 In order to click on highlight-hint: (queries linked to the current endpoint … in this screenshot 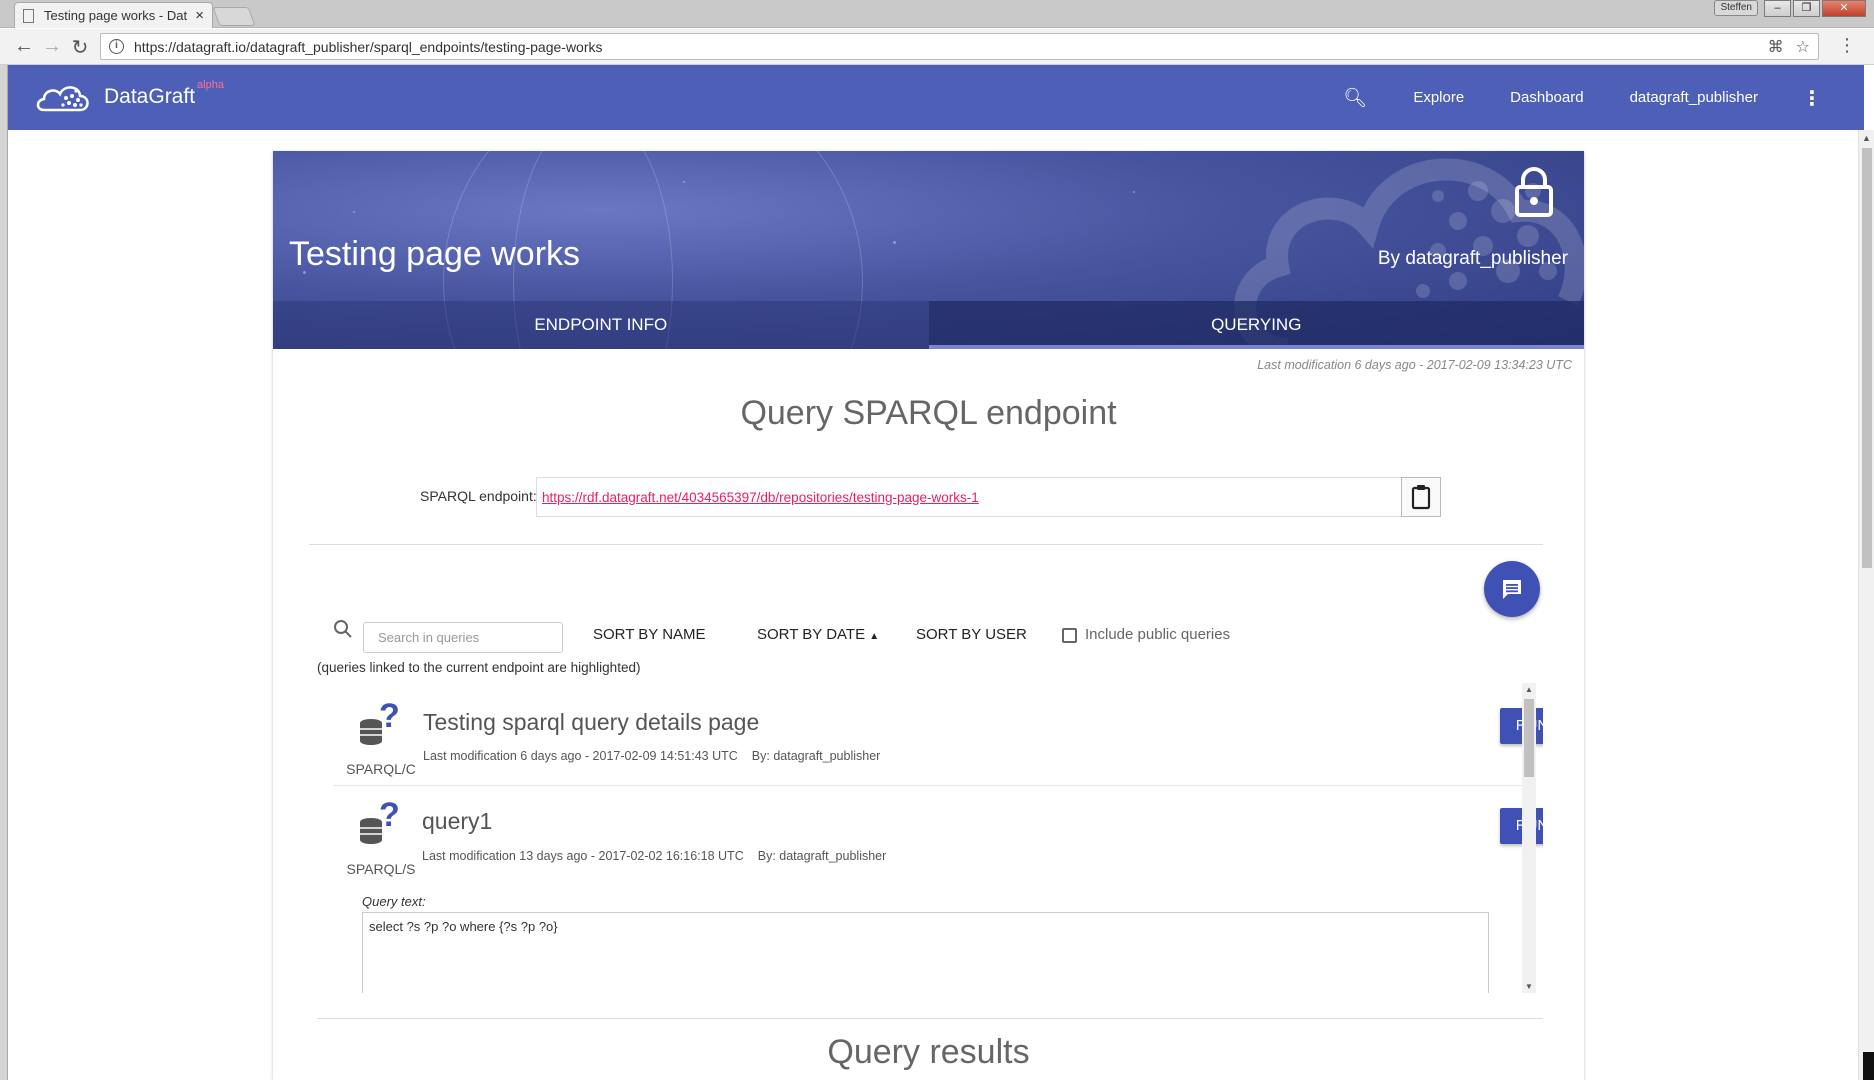, I will do `click(479, 667)`.